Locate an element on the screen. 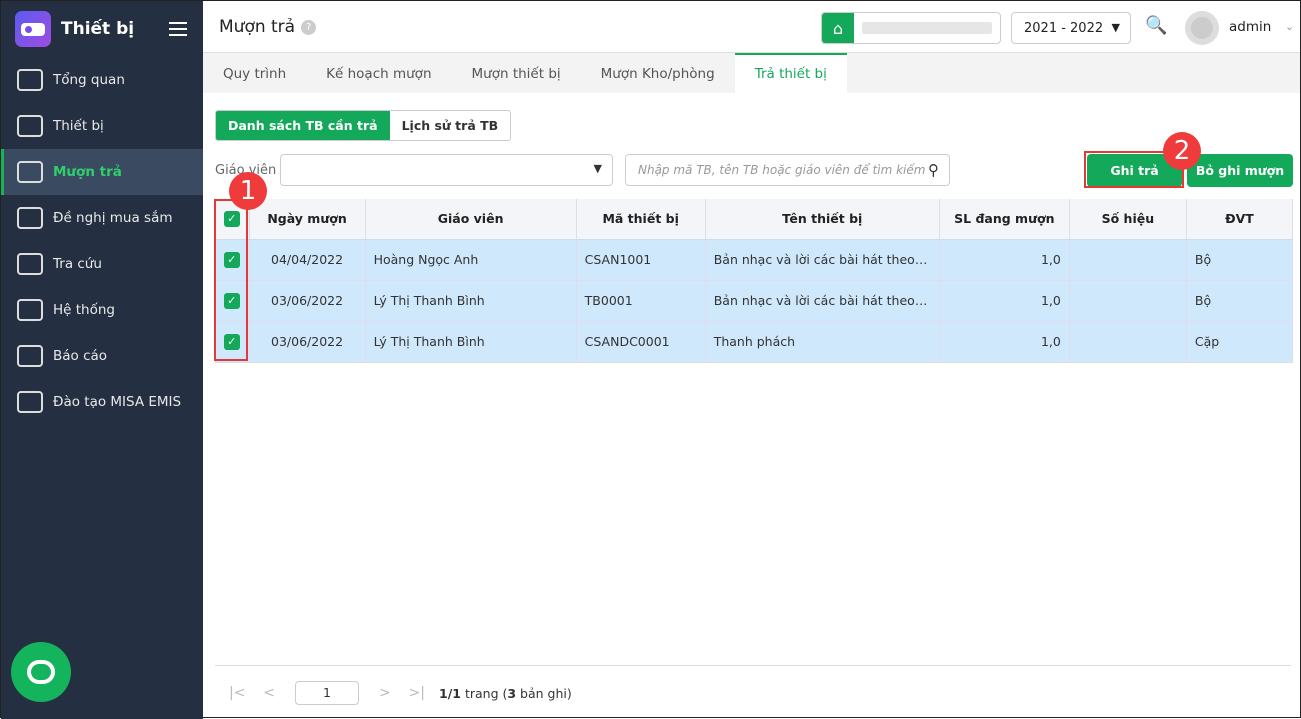 The width and height of the screenshot is (1301, 719). school-year-select: 2021 - 2022 ▼ is located at coordinates (1071, 28).